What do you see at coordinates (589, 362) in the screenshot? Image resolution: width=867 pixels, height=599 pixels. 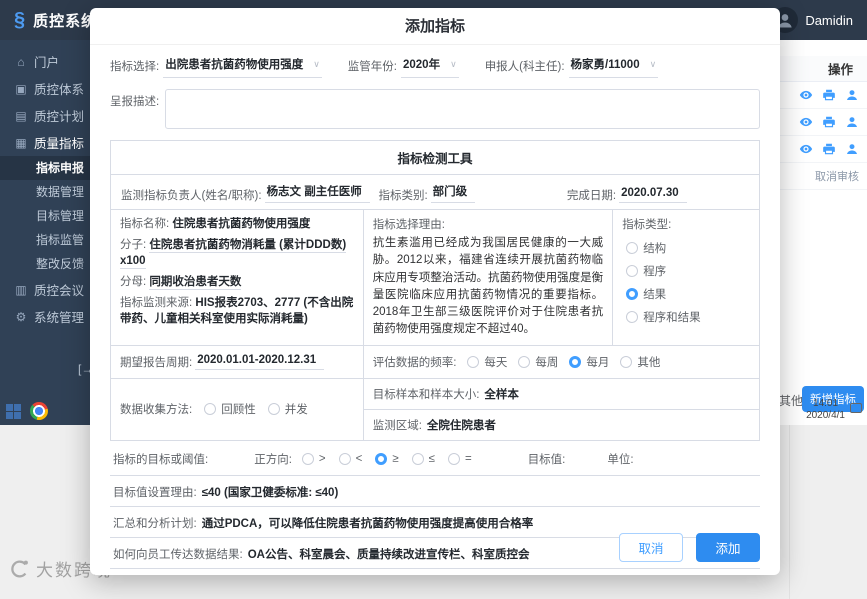 I see `radio-monthly: 每月` at bounding box center [589, 362].